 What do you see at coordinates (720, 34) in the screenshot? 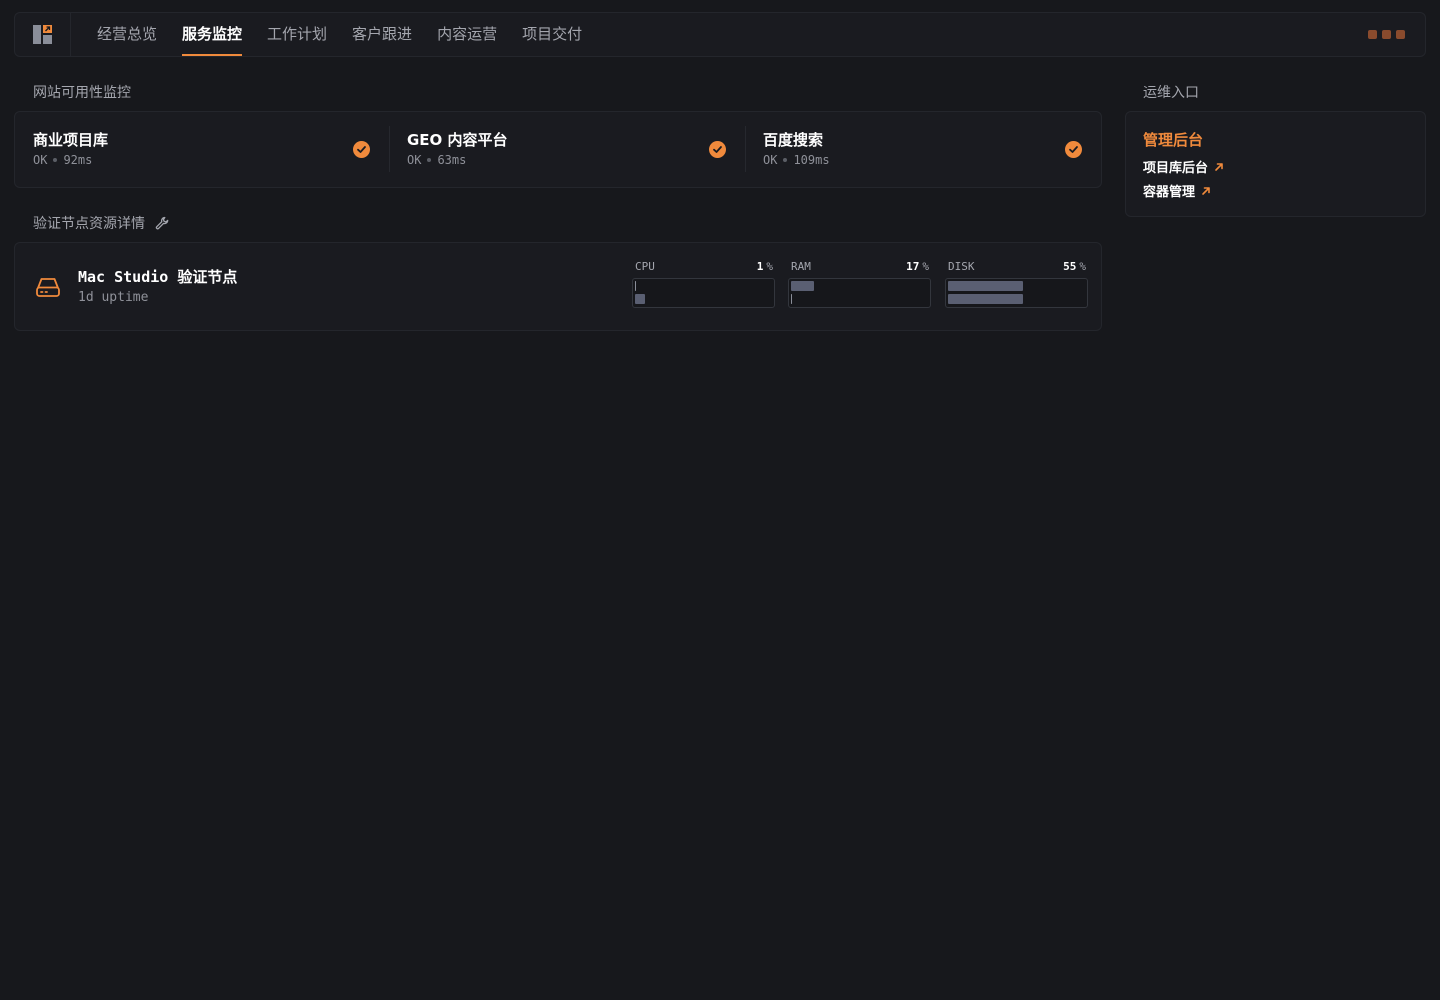
I see `top-nav-bar: 经营总览 服务监控 工作计划 客户跟进 内容运营 项目交付` at bounding box center [720, 34].